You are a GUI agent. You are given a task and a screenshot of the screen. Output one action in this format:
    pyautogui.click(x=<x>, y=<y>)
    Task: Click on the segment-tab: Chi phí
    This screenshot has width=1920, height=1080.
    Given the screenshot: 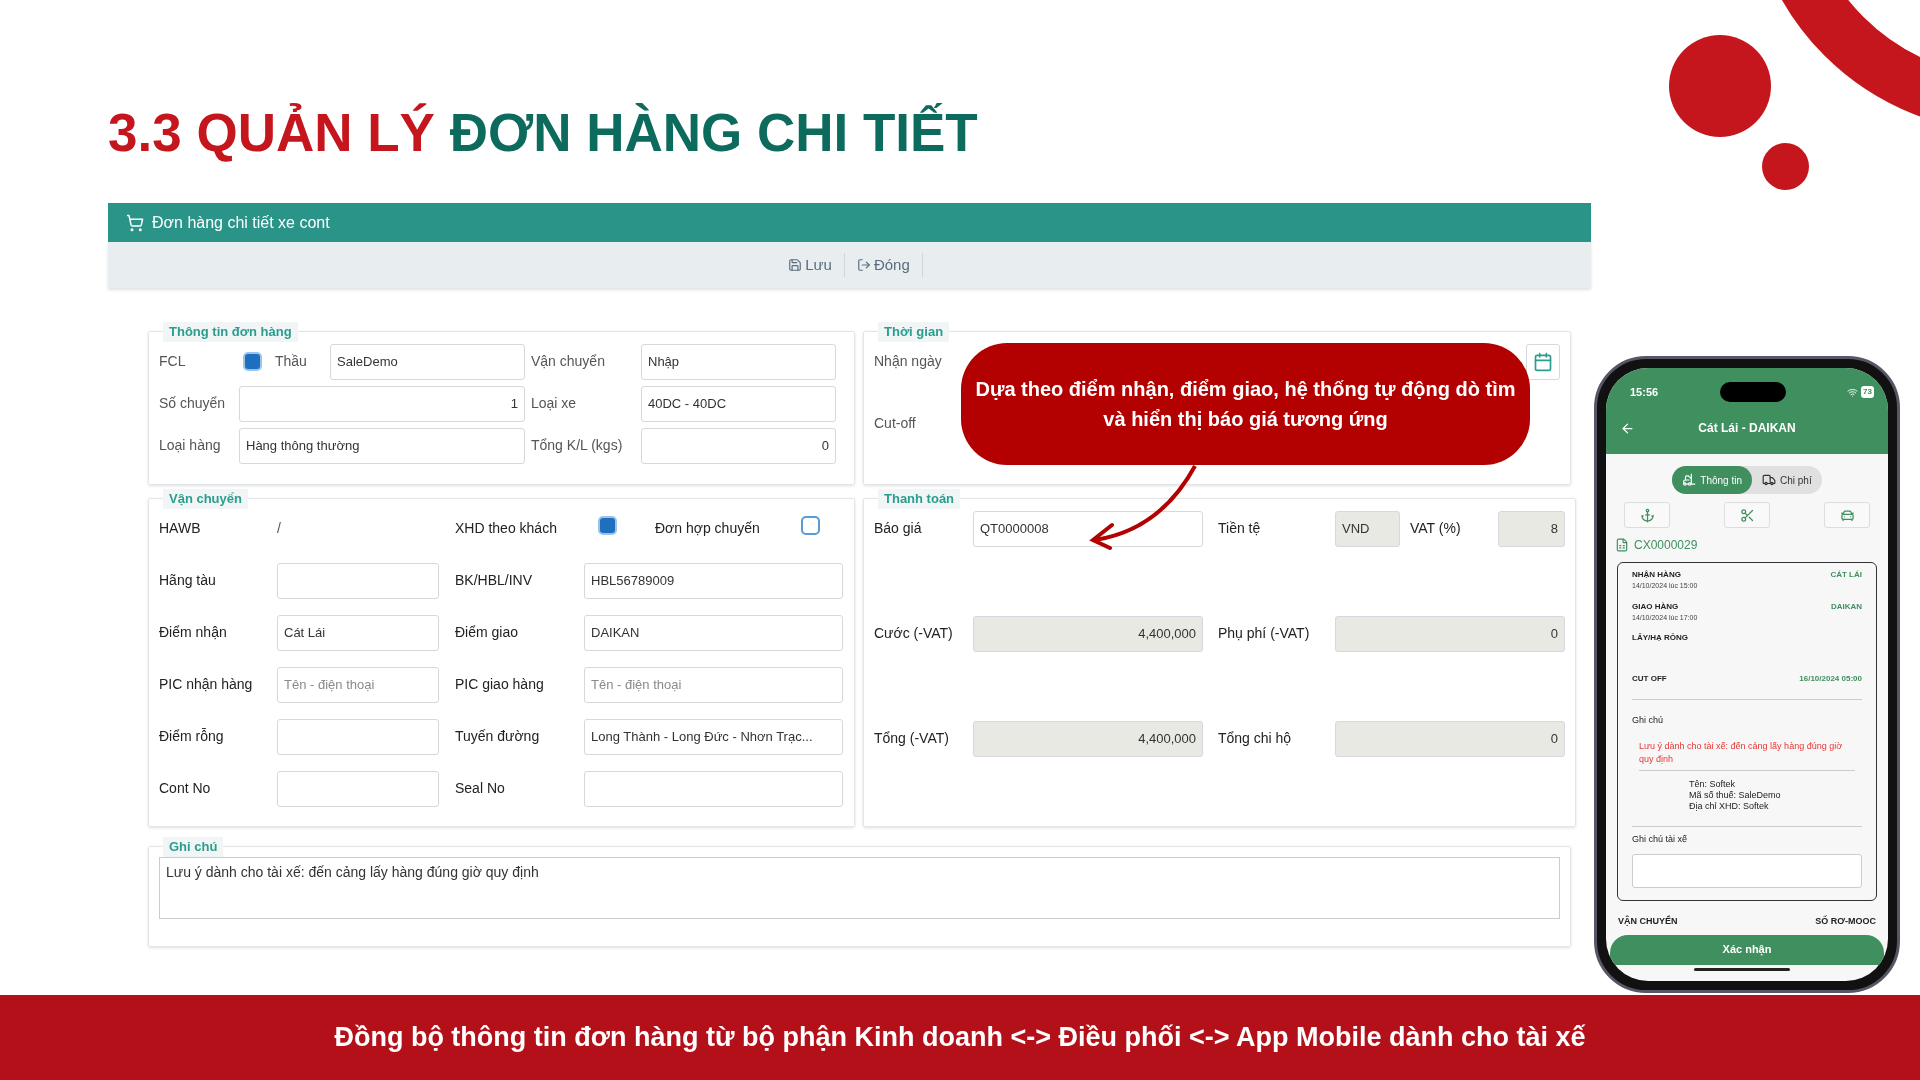 What is the action you would take?
    pyautogui.click(x=1787, y=480)
    